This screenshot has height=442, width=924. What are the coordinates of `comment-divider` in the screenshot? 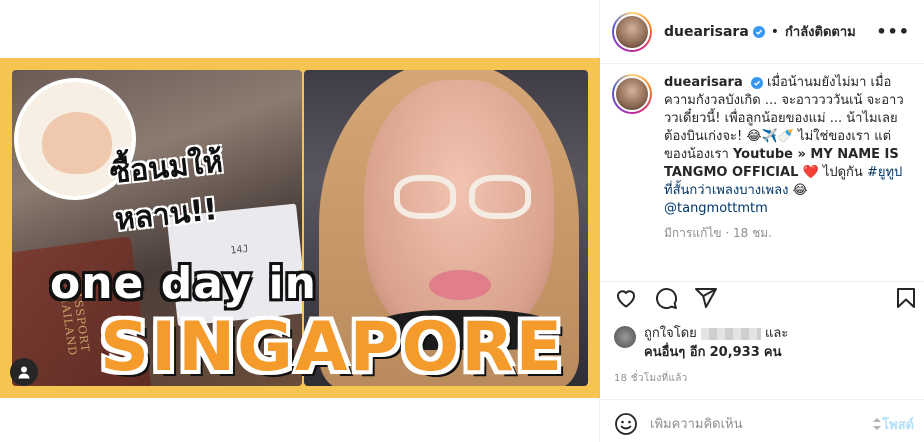 It's located at (762, 399).